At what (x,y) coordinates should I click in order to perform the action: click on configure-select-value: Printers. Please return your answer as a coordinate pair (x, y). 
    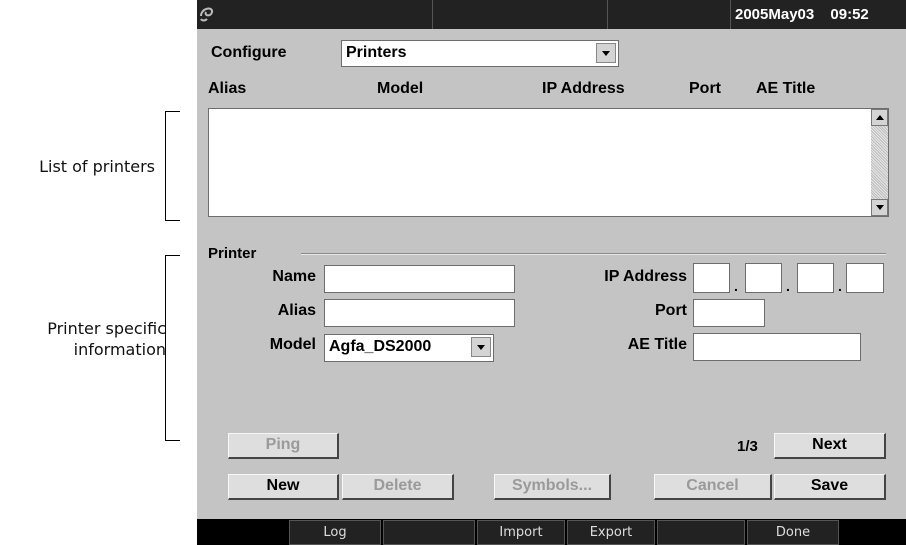
    Looking at the image, I should click on (376, 52).